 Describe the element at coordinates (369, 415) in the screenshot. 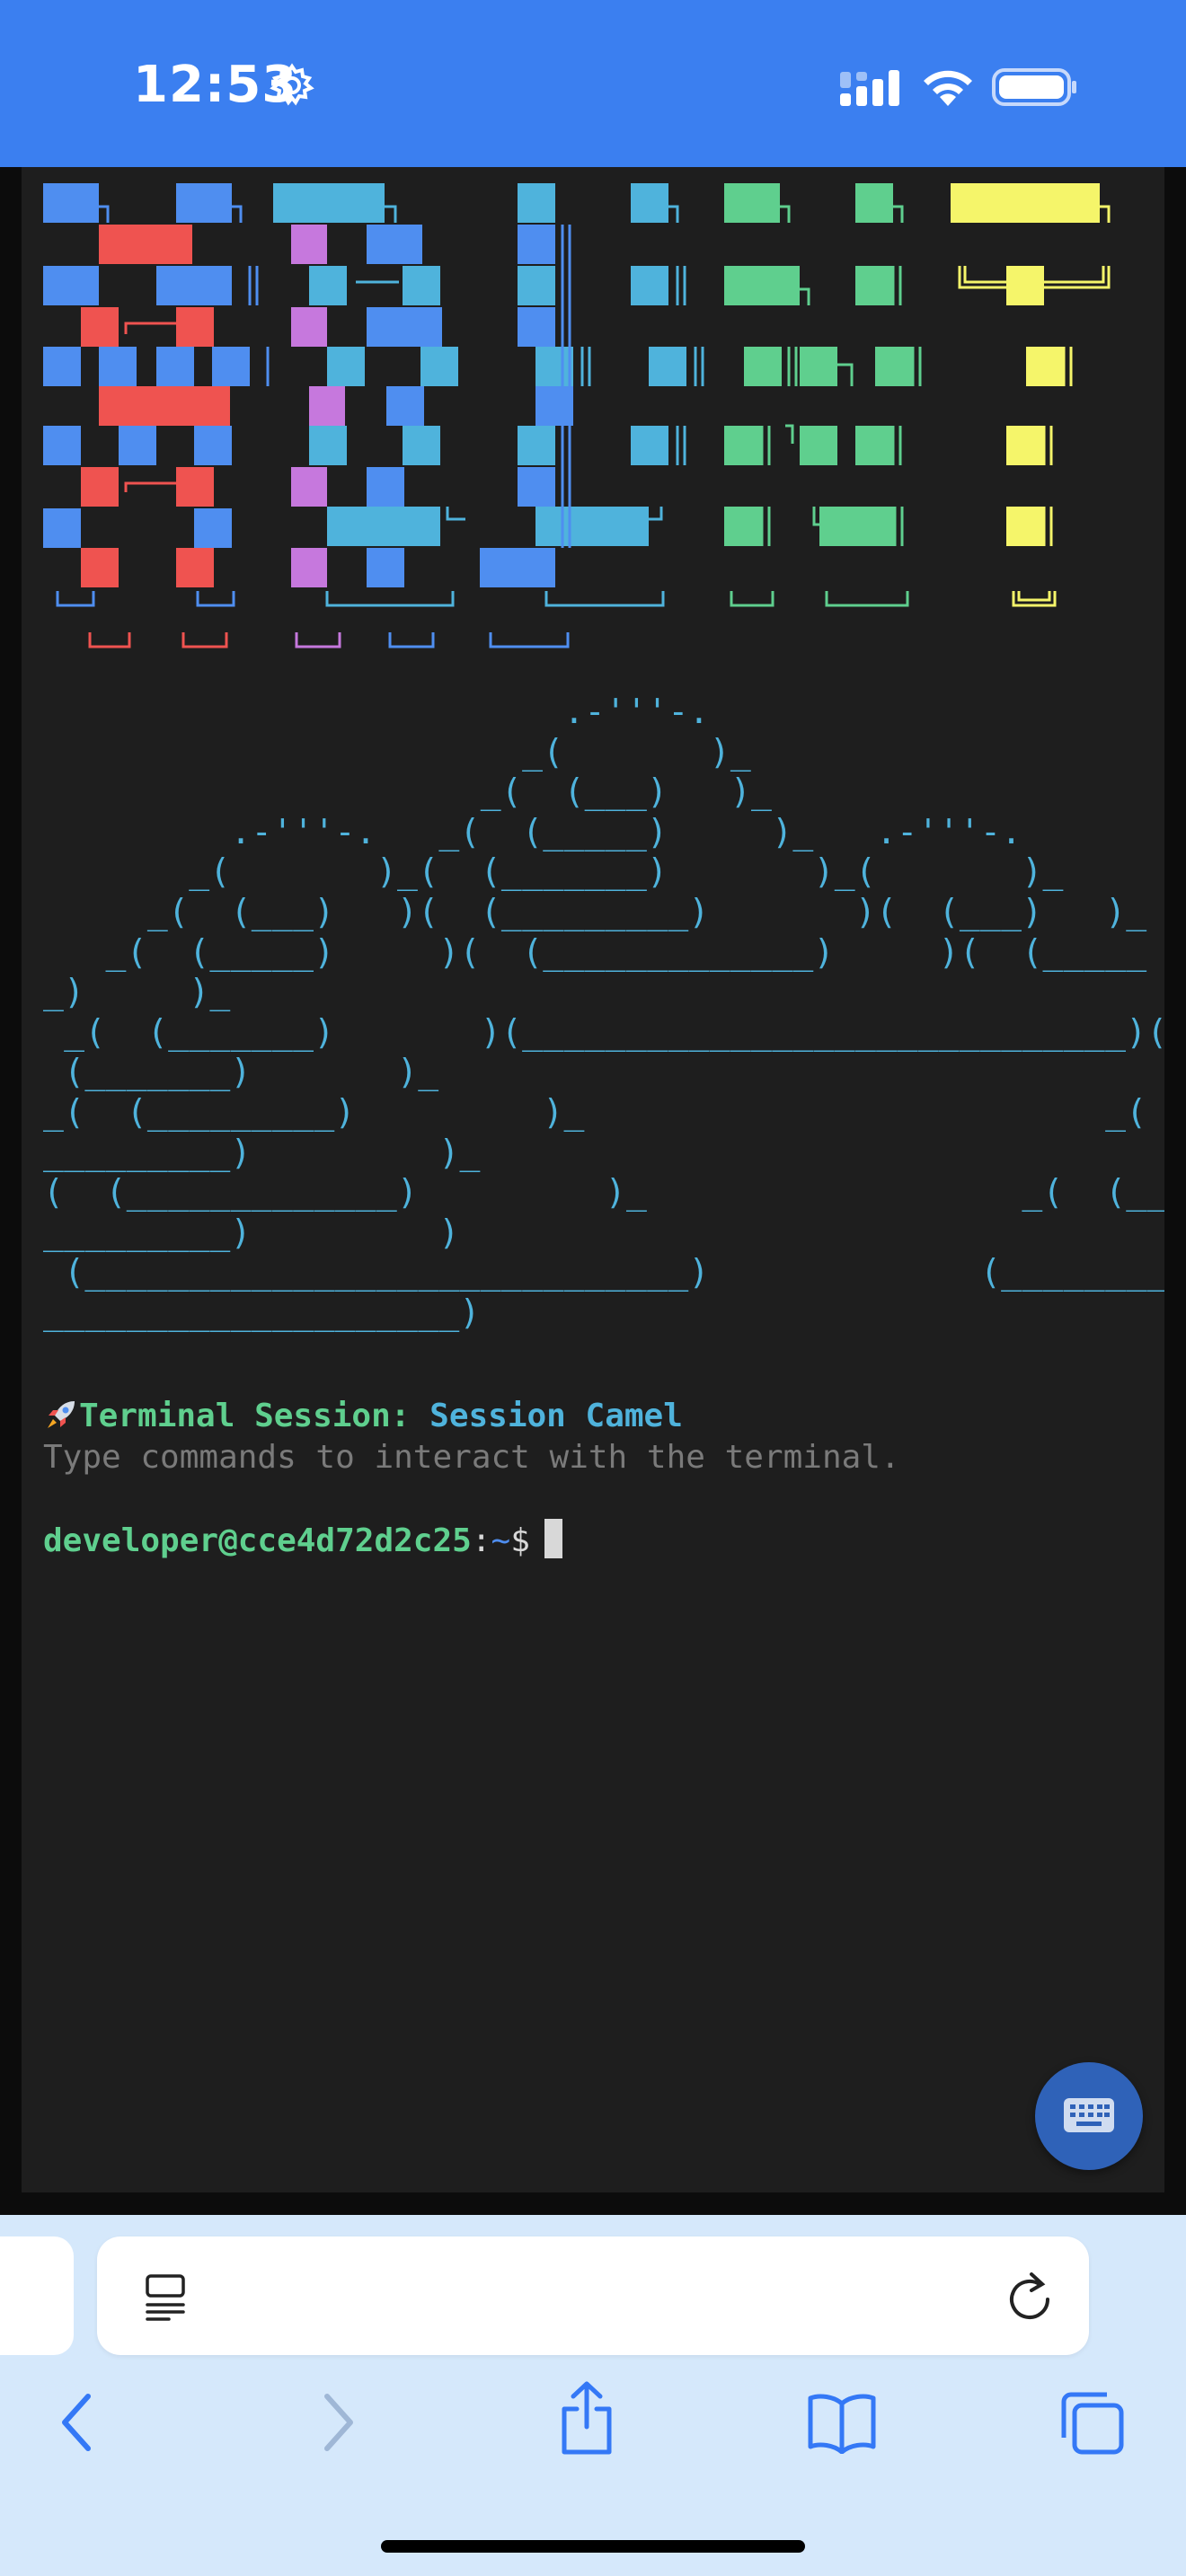

I see `banner-letter-e` at that location.